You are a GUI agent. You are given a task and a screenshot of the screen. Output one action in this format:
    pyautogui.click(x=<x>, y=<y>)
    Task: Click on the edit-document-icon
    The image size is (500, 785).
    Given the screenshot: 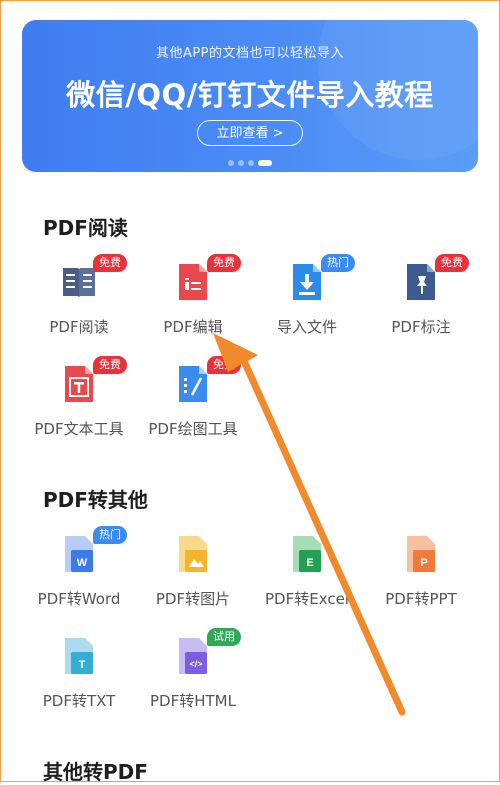 What is the action you would take?
    pyautogui.click(x=193, y=282)
    